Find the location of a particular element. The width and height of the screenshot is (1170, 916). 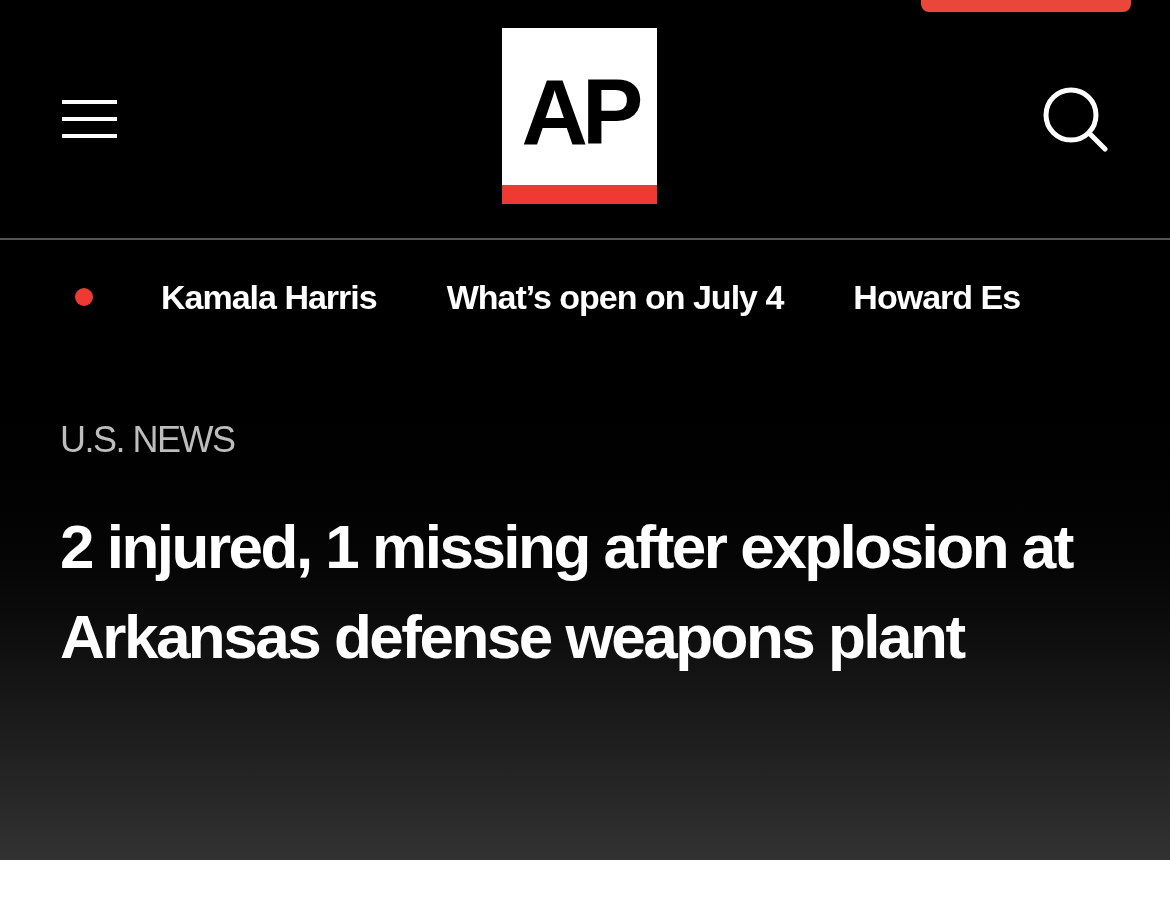

search-icon is located at coordinates (1075, 119).